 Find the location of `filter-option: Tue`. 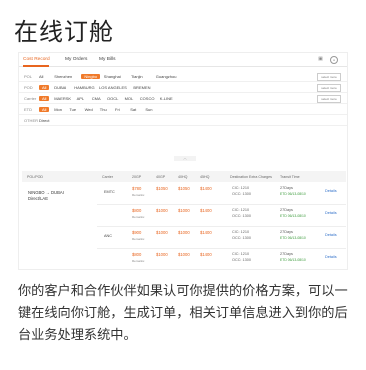

filter-option: Tue is located at coordinates (72, 109).